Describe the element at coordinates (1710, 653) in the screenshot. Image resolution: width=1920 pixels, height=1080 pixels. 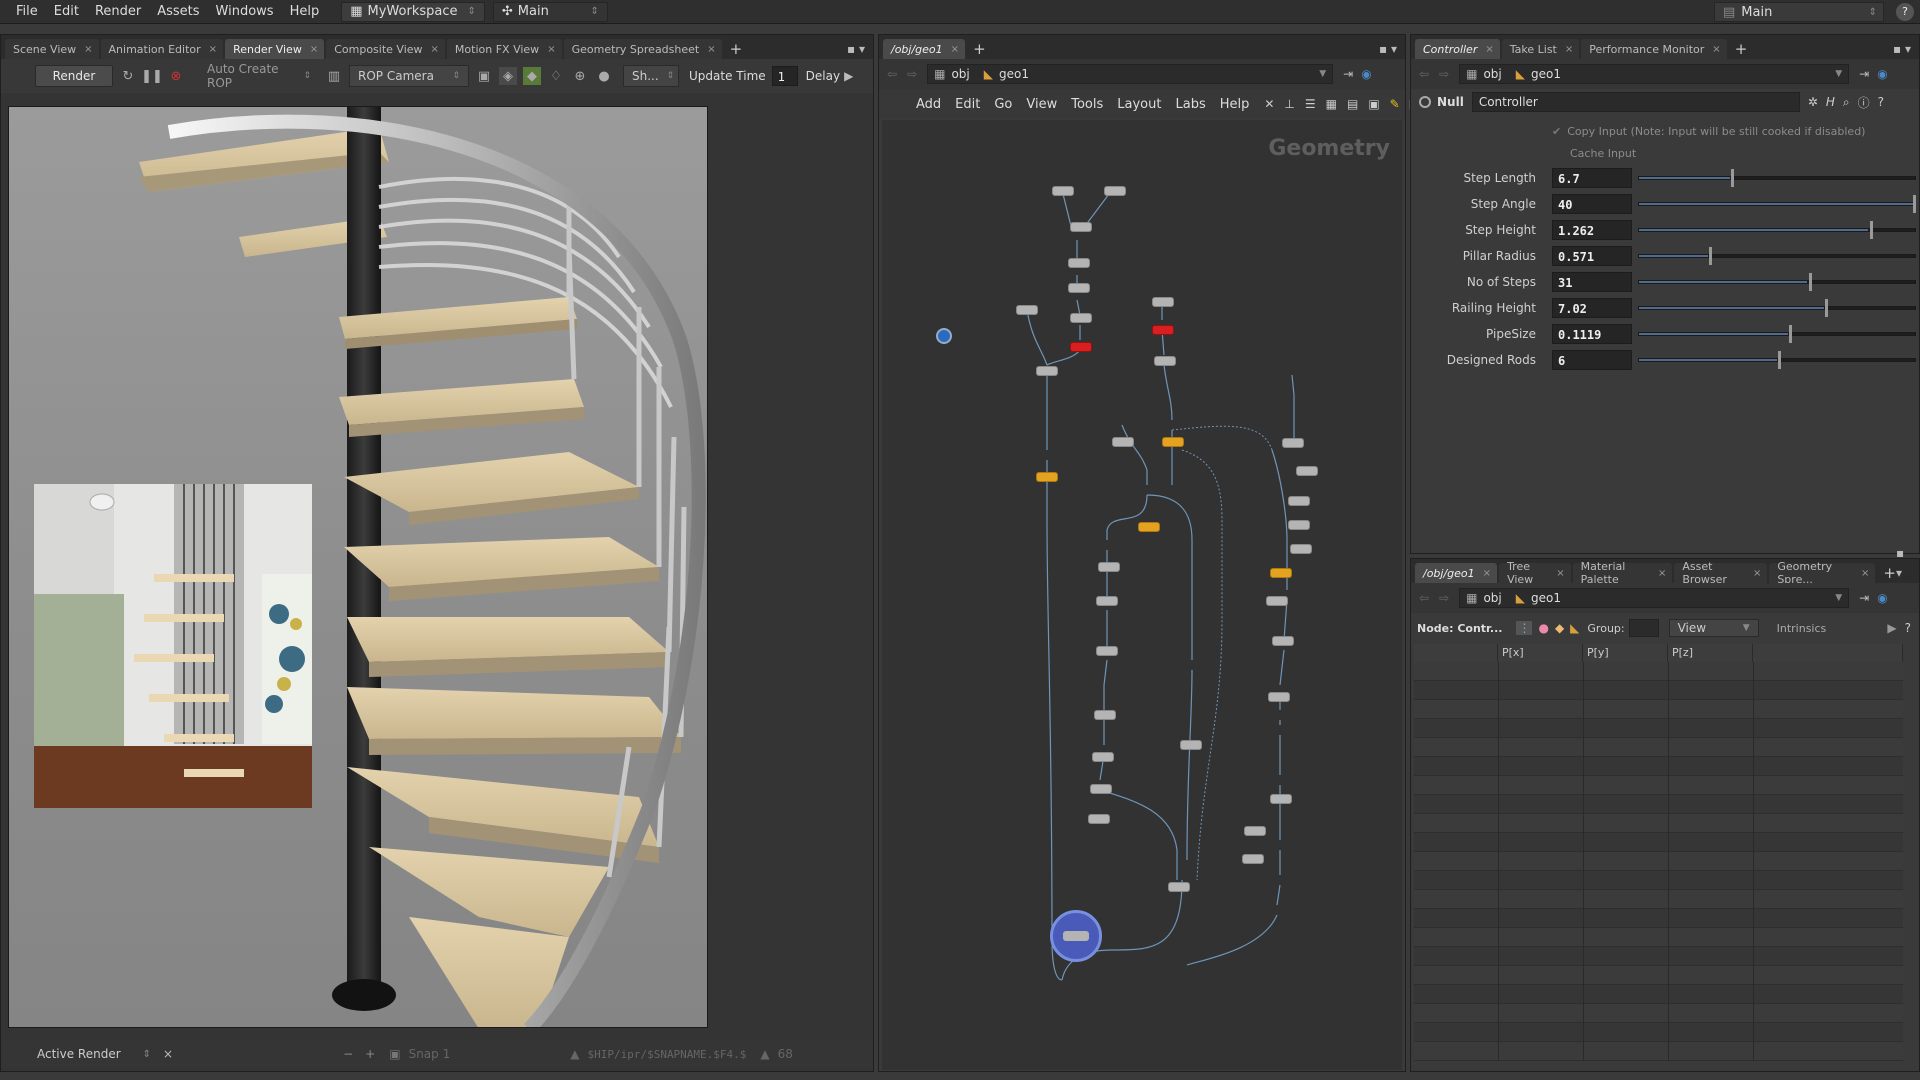
I see `column-header-pz: P[z]` at that location.